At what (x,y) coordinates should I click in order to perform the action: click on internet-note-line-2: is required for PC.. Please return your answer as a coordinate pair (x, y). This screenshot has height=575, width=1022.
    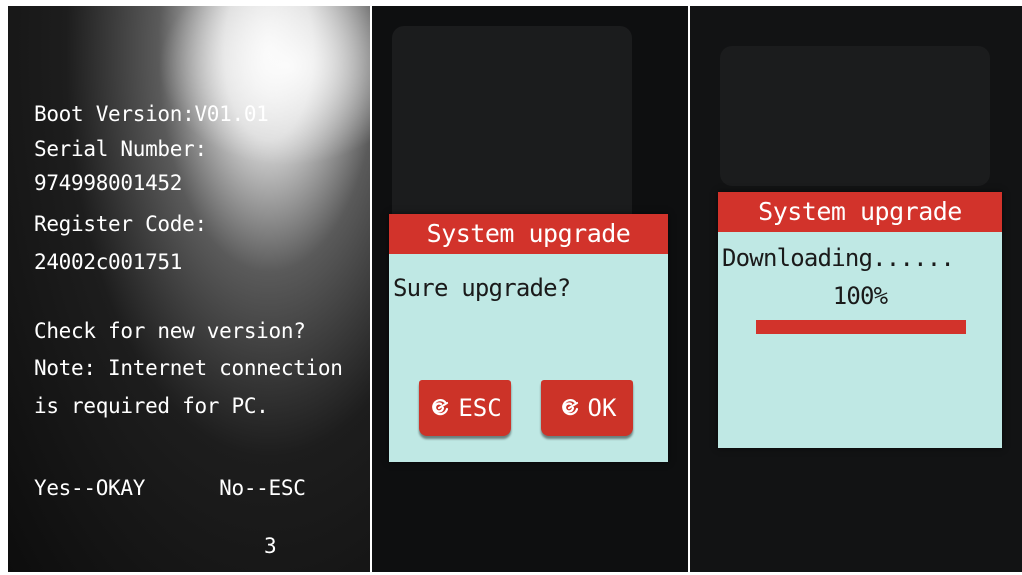
    Looking at the image, I should click on (151, 406).